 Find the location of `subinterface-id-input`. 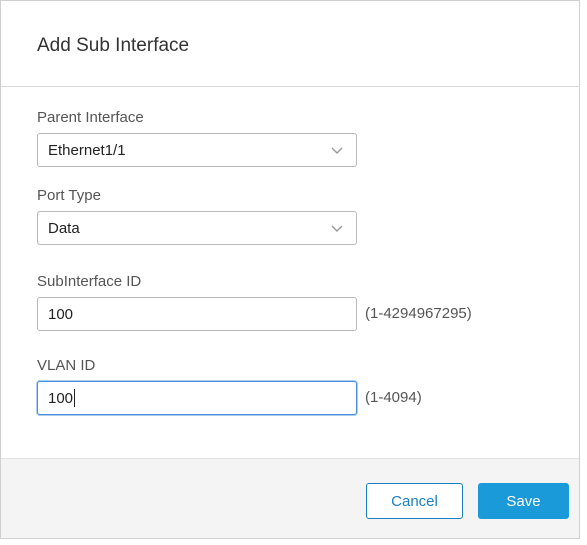

subinterface-id-input is located at coordinates (197, 314).